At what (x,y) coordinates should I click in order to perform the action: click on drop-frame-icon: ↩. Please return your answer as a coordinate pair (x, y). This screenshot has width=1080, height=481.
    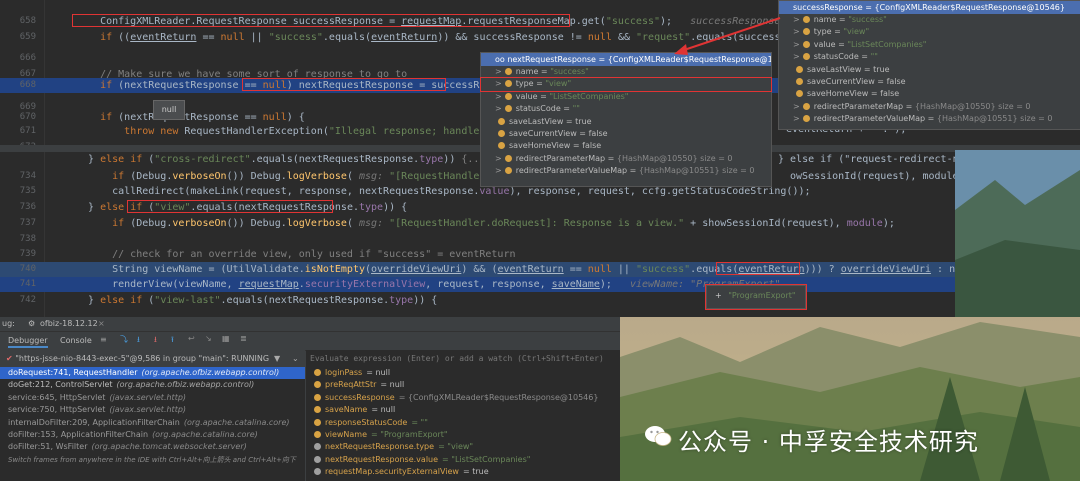
    Looking at the image, I should click on (191, 338).